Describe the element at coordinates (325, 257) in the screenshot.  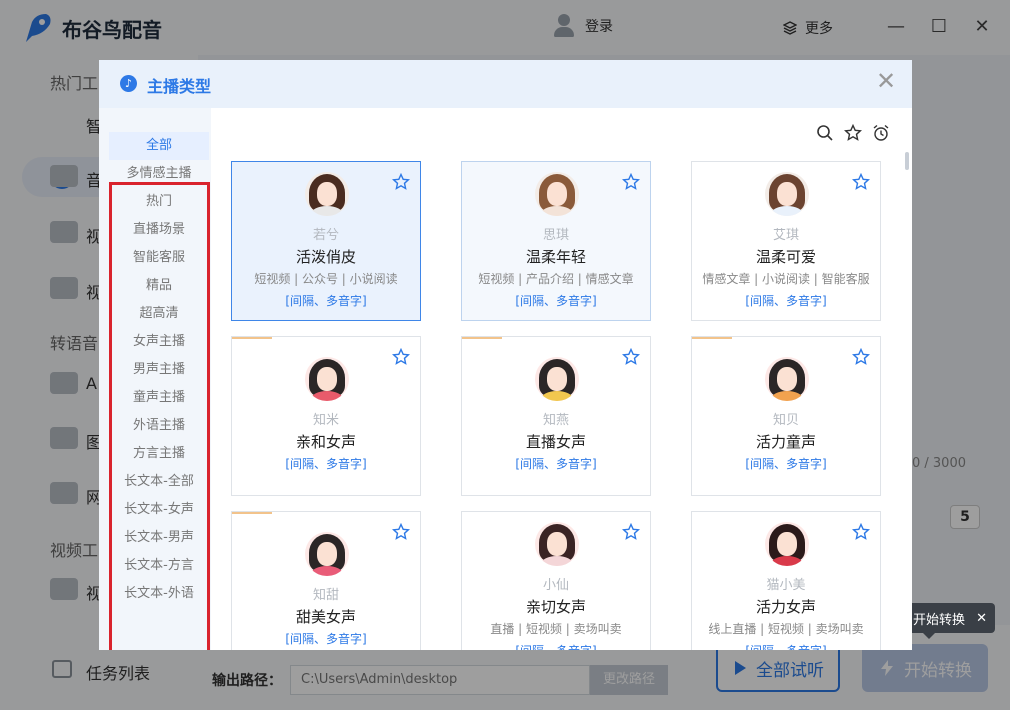
I see `anchor-voice-type: 活泼俏皮` at that location.